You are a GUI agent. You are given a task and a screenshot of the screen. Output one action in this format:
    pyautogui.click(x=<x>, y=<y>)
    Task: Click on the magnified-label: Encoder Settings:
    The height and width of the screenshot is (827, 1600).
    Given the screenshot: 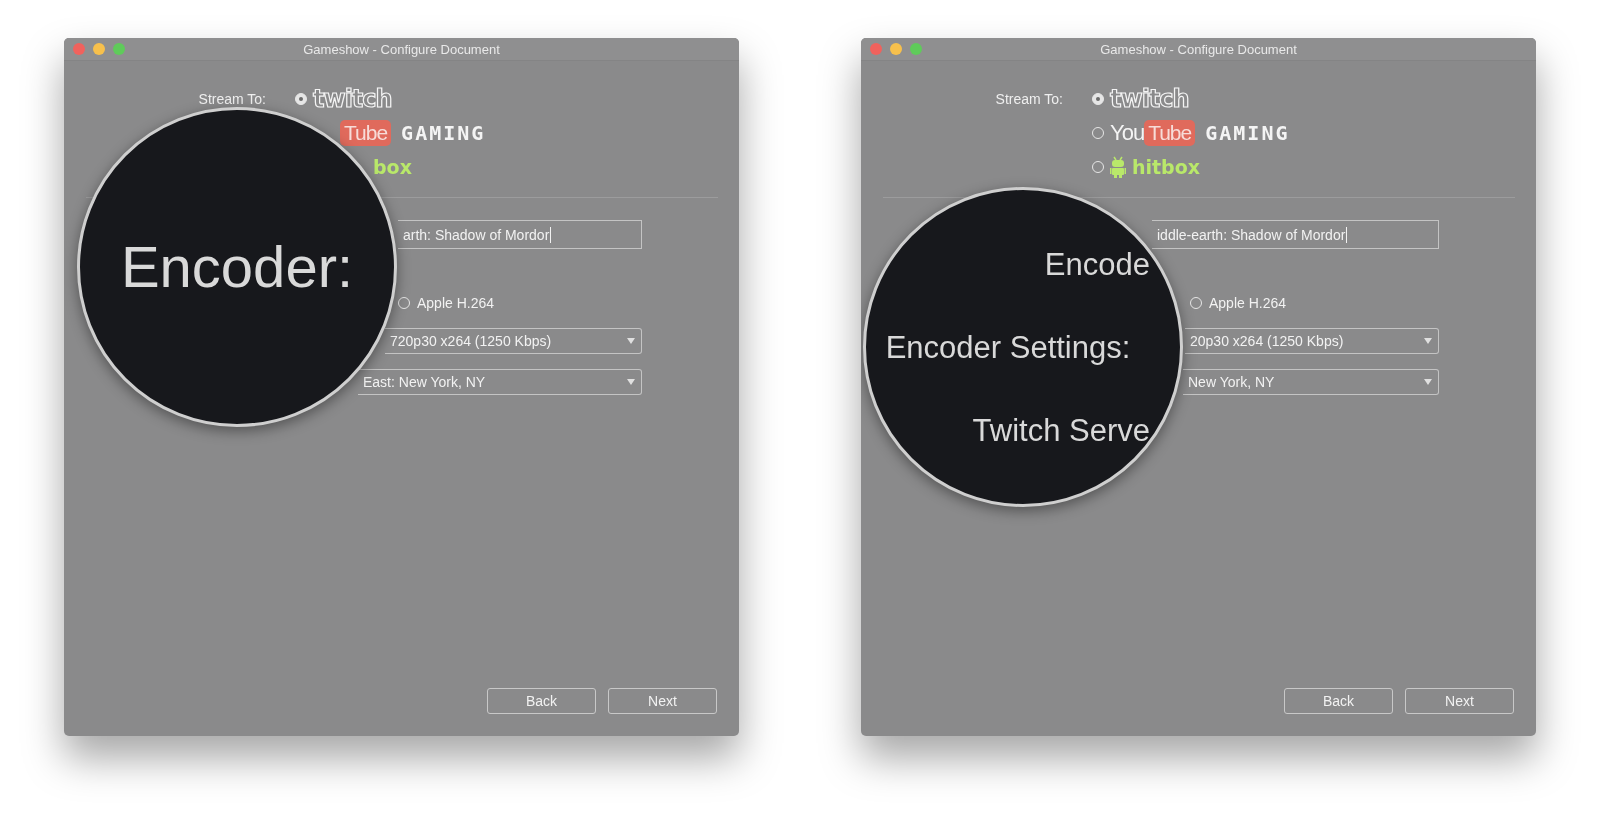 What is the action you would take?
    pyautogui.click(x=1008, y=347)
    